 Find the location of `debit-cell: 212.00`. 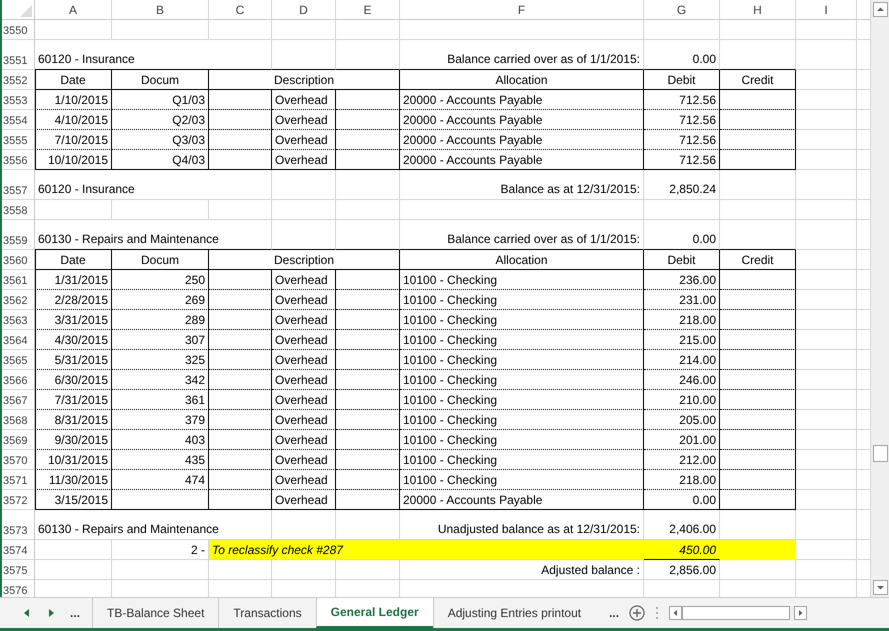

debit-cell: 212.00 is located at coordinates (682, 460).